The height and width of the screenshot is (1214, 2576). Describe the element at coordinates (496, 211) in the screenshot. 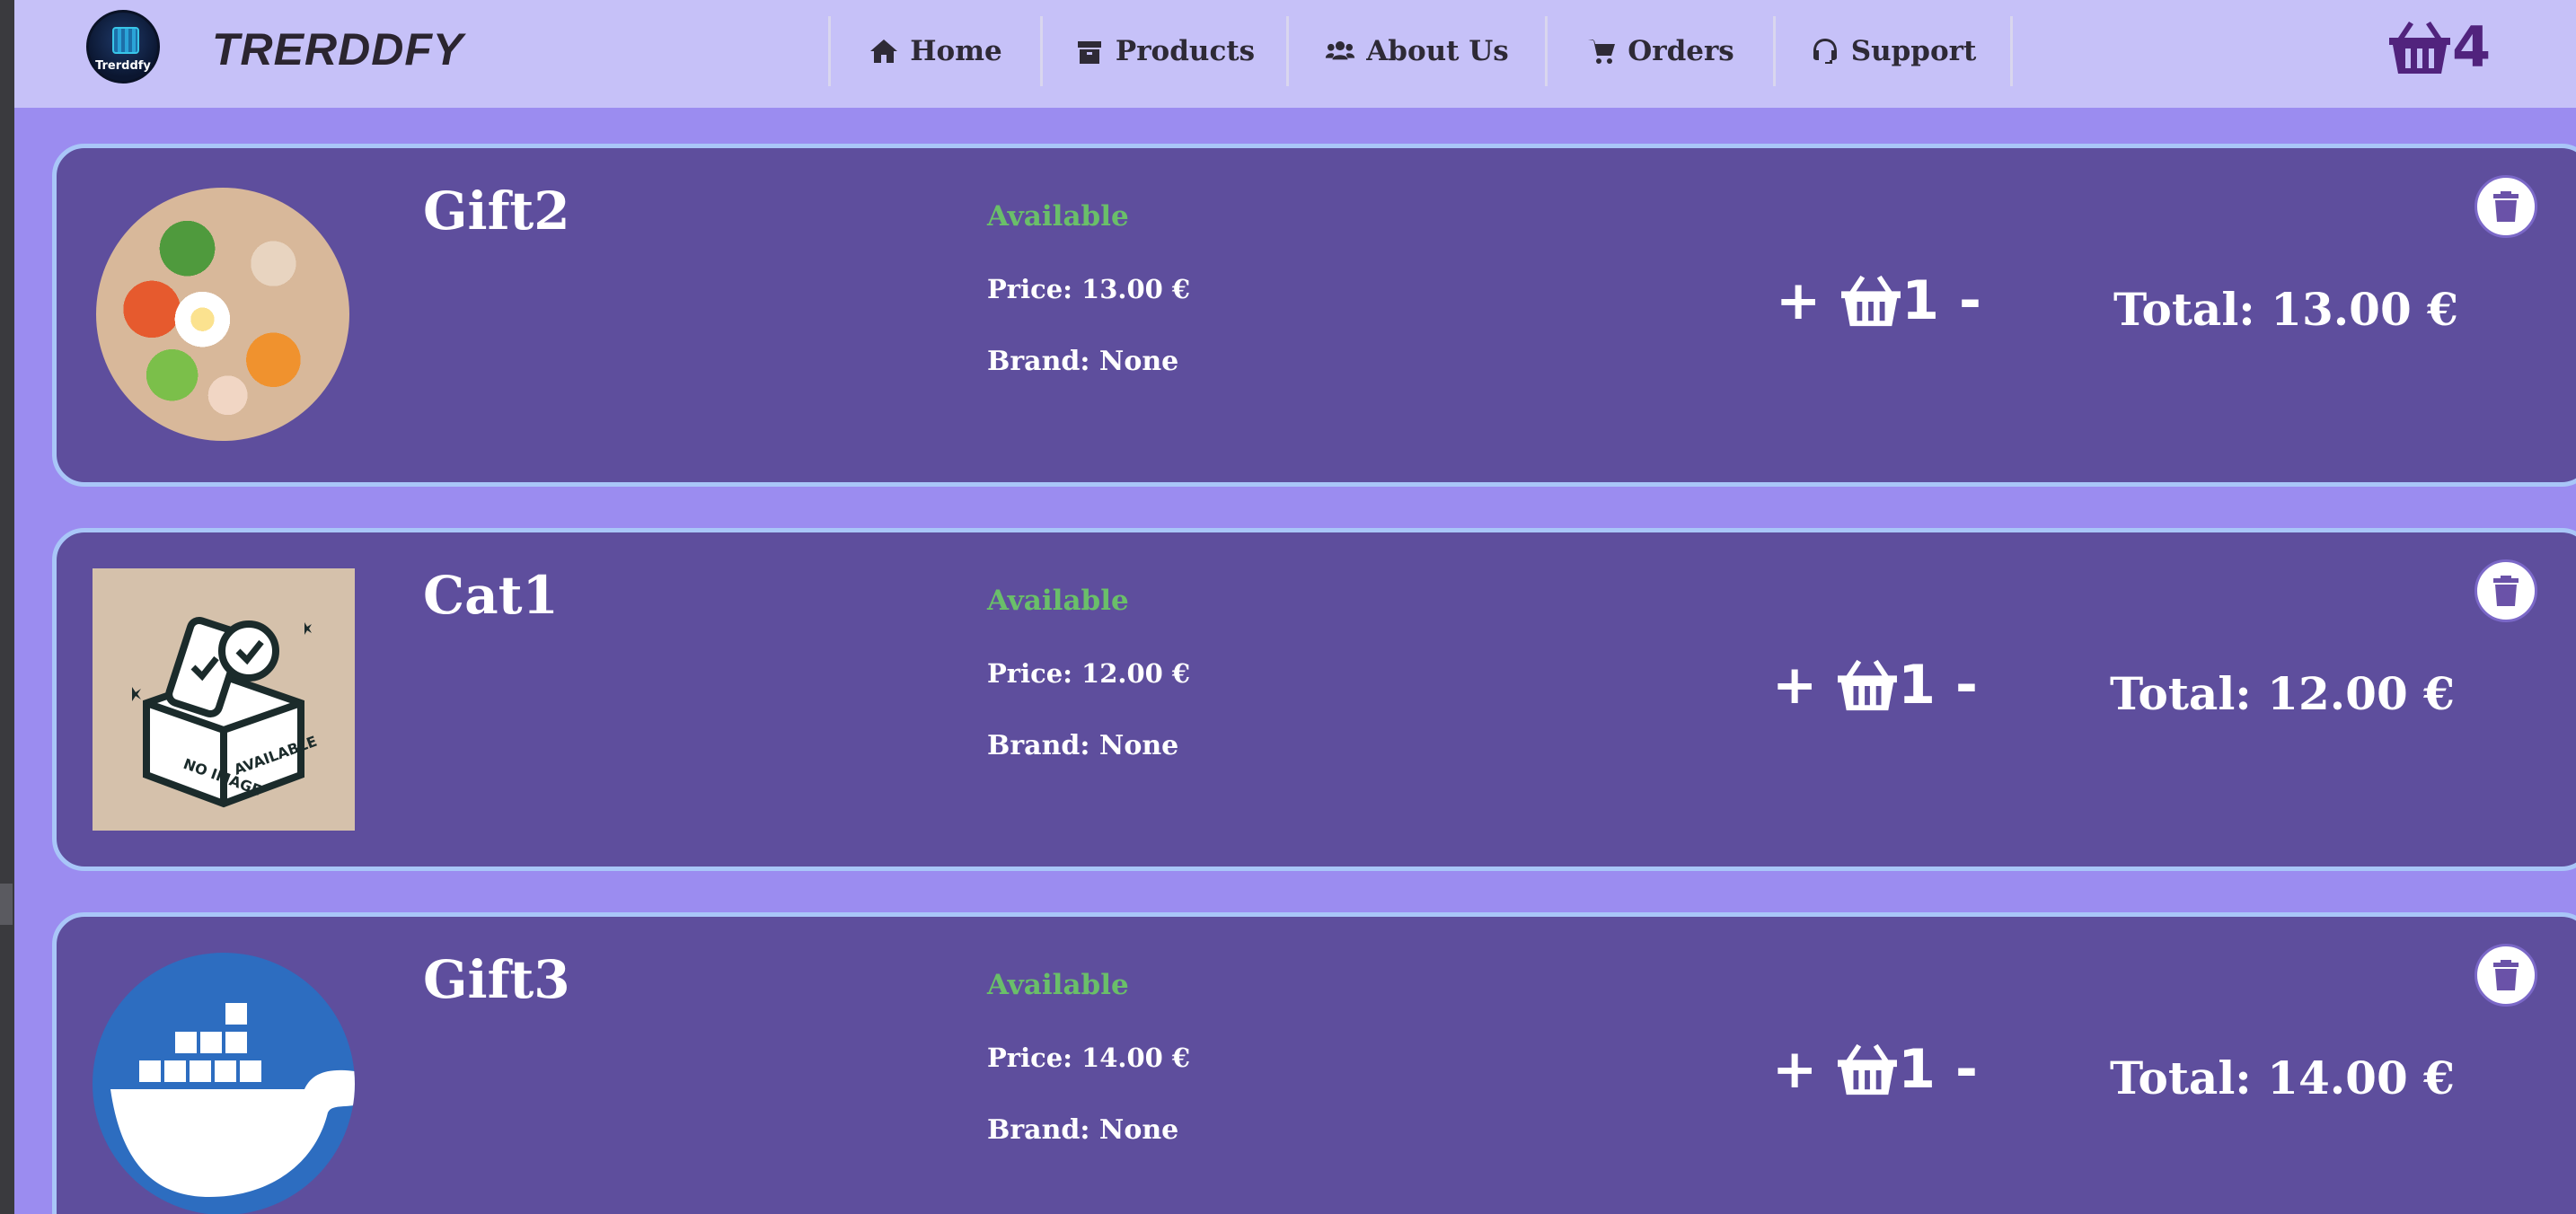

I see `item-name: Gift2` at that location.